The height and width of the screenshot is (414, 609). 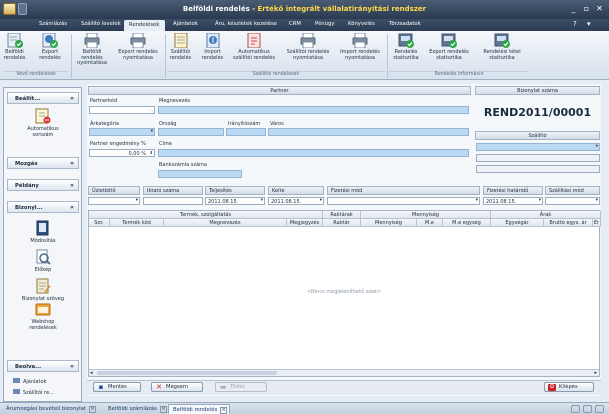 I want to click on section-peldany: Példány», so click(x=43, y=185).